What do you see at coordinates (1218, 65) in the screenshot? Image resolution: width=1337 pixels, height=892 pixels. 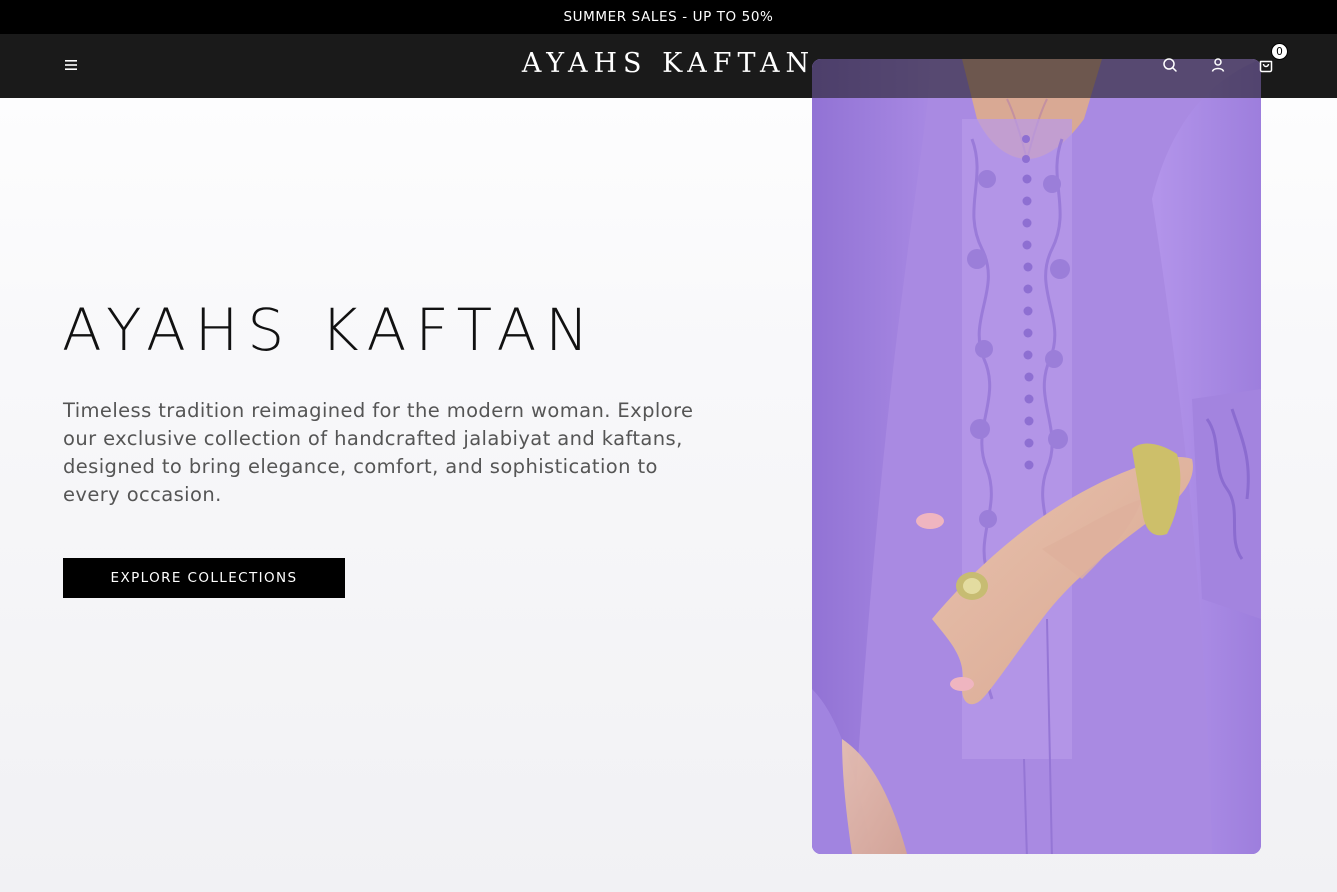 I see `user-icon` at bounding box center [1218, 65].